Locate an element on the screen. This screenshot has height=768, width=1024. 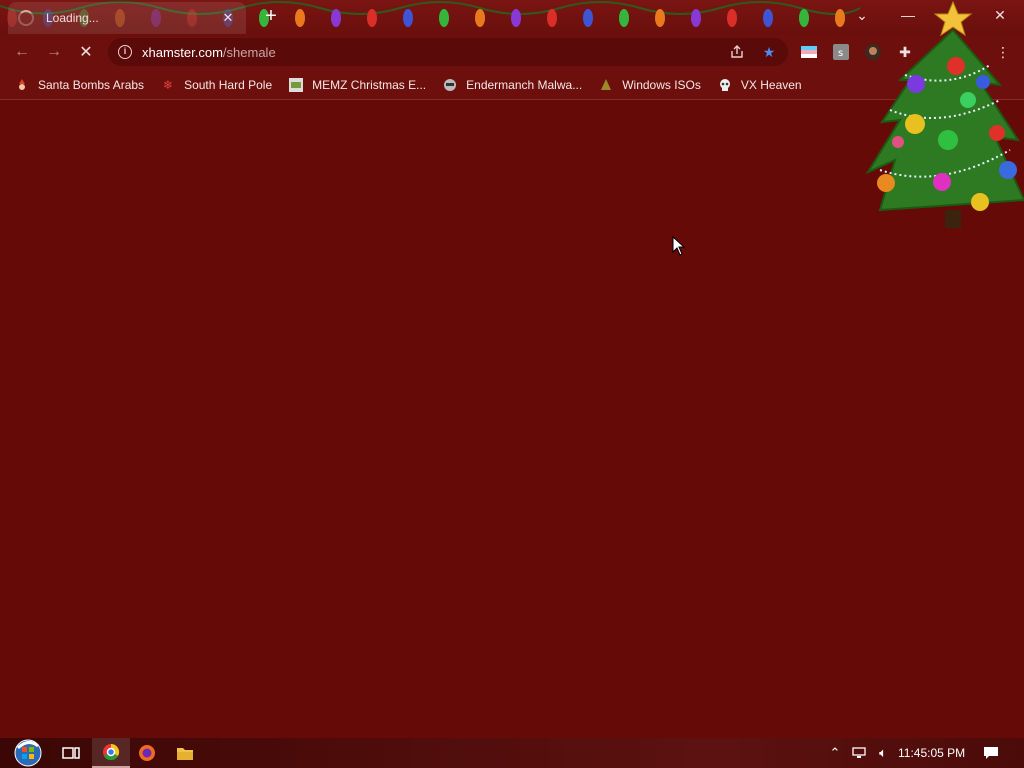
forward-button: → is located at coordinates (54, 52).